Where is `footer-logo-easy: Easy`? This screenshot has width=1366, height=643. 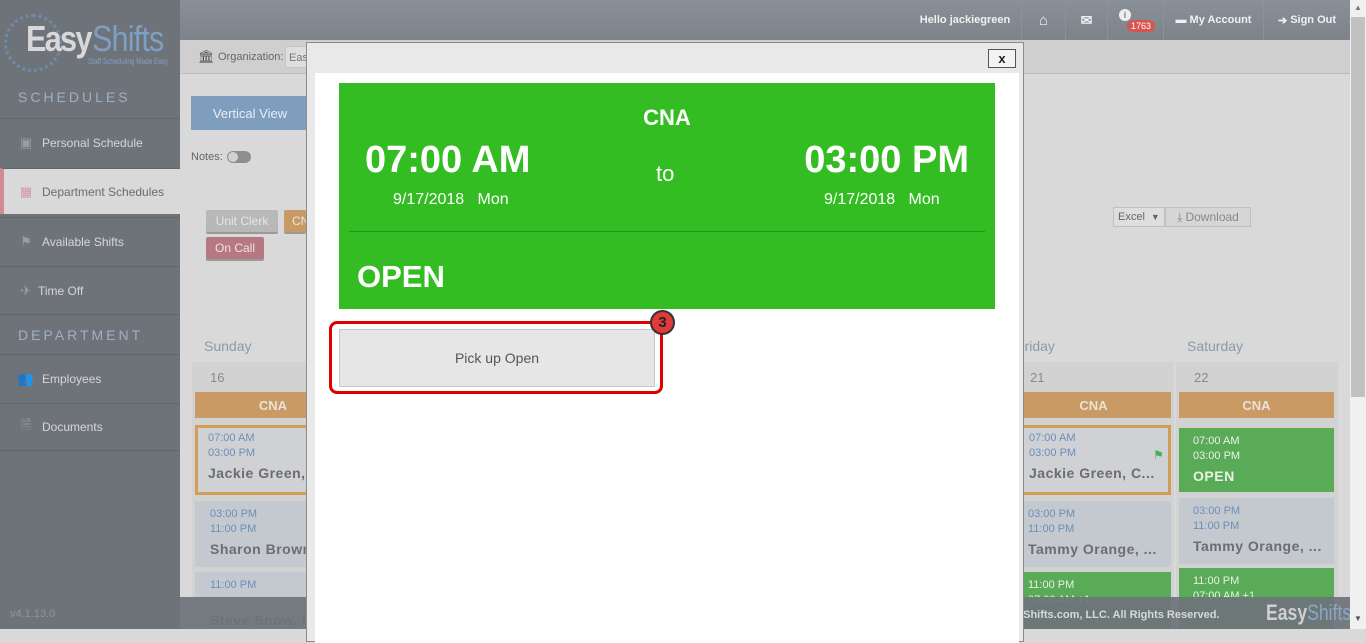 footer-logo-easy: Easy is located at coordinates (1287, 612).